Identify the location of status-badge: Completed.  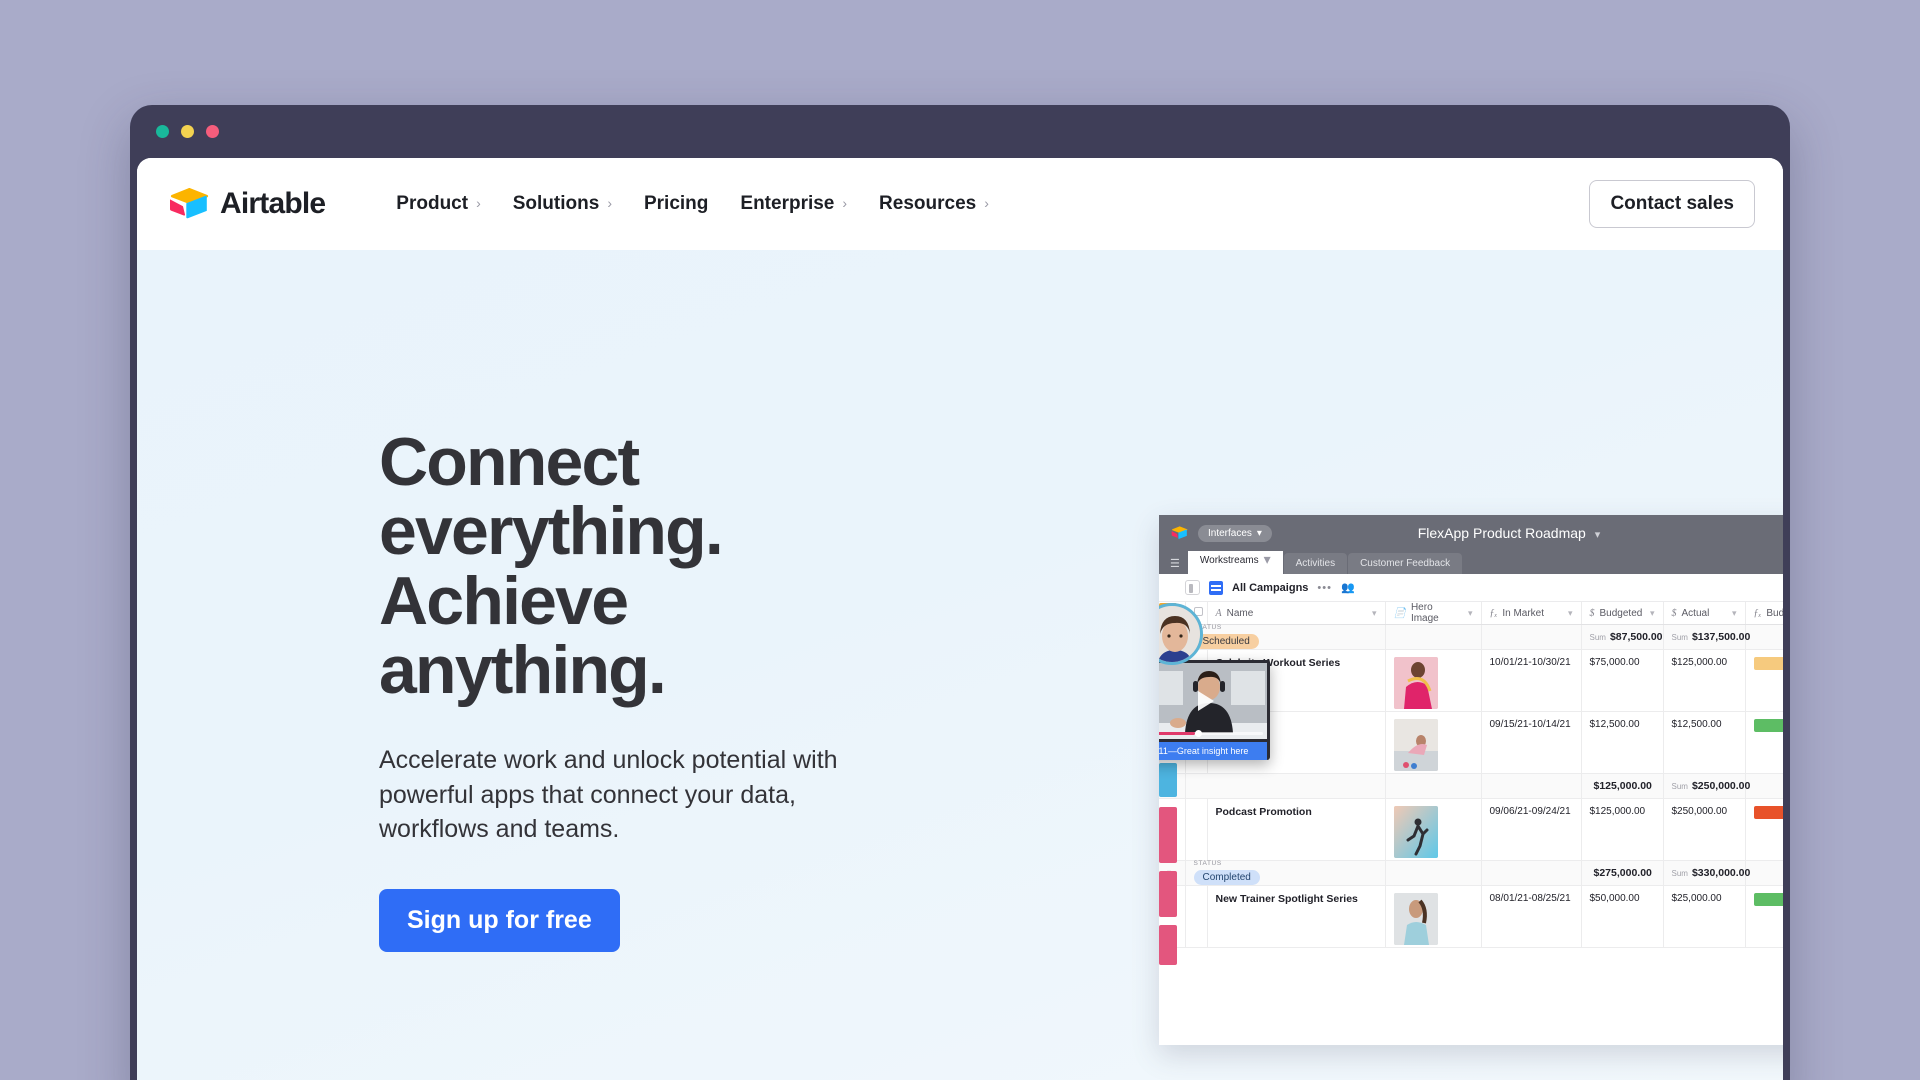
(1226, 877).